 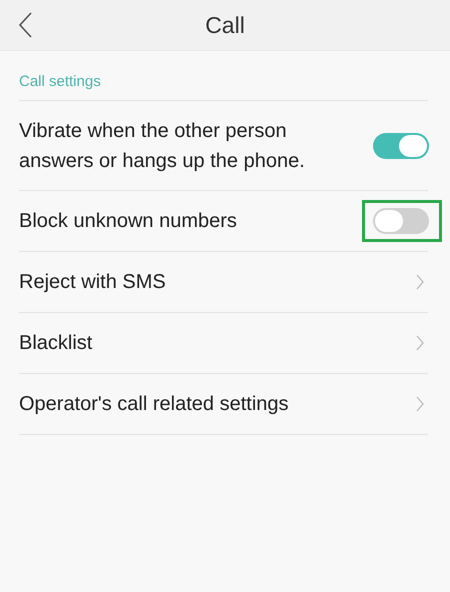 What do you see at coordinates (162, 146) in the screenshot?
I see `setting-label: Vibrate when the other person answers or hangs up the phone.` at bounding box center [162, 146].